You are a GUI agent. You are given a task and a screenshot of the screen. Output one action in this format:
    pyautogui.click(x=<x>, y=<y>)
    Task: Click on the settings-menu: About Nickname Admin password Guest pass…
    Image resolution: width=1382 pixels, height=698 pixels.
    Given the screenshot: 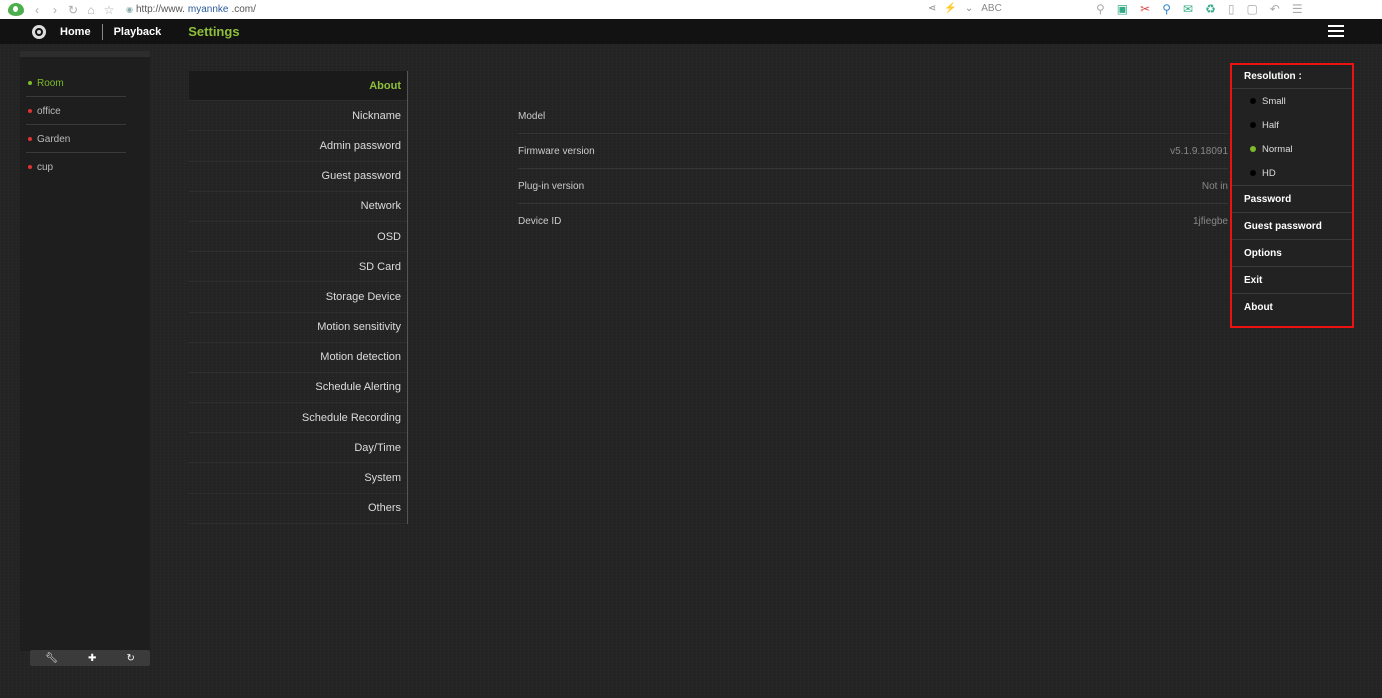 What is the action you would take?
    pyautogui.click(x=298, y=297)
    